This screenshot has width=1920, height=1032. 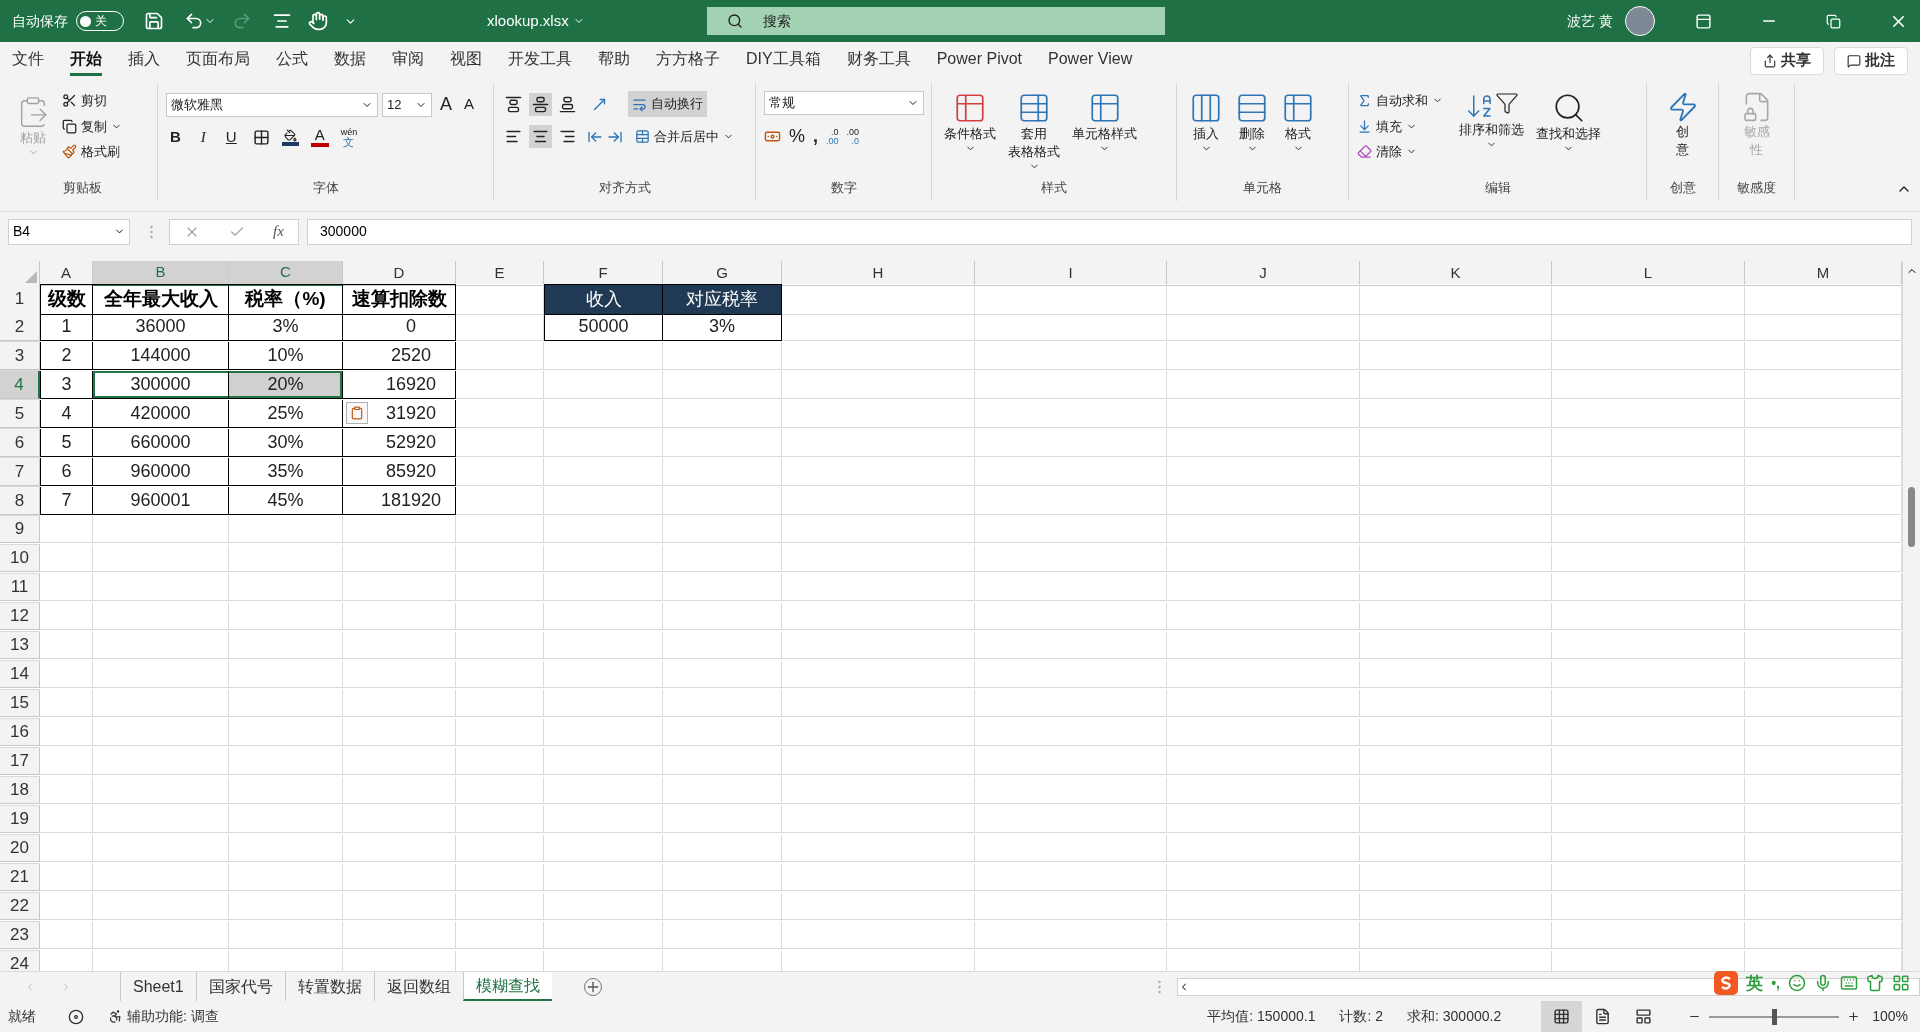 I want to click on column-header: C, so click(x=286, y=273).